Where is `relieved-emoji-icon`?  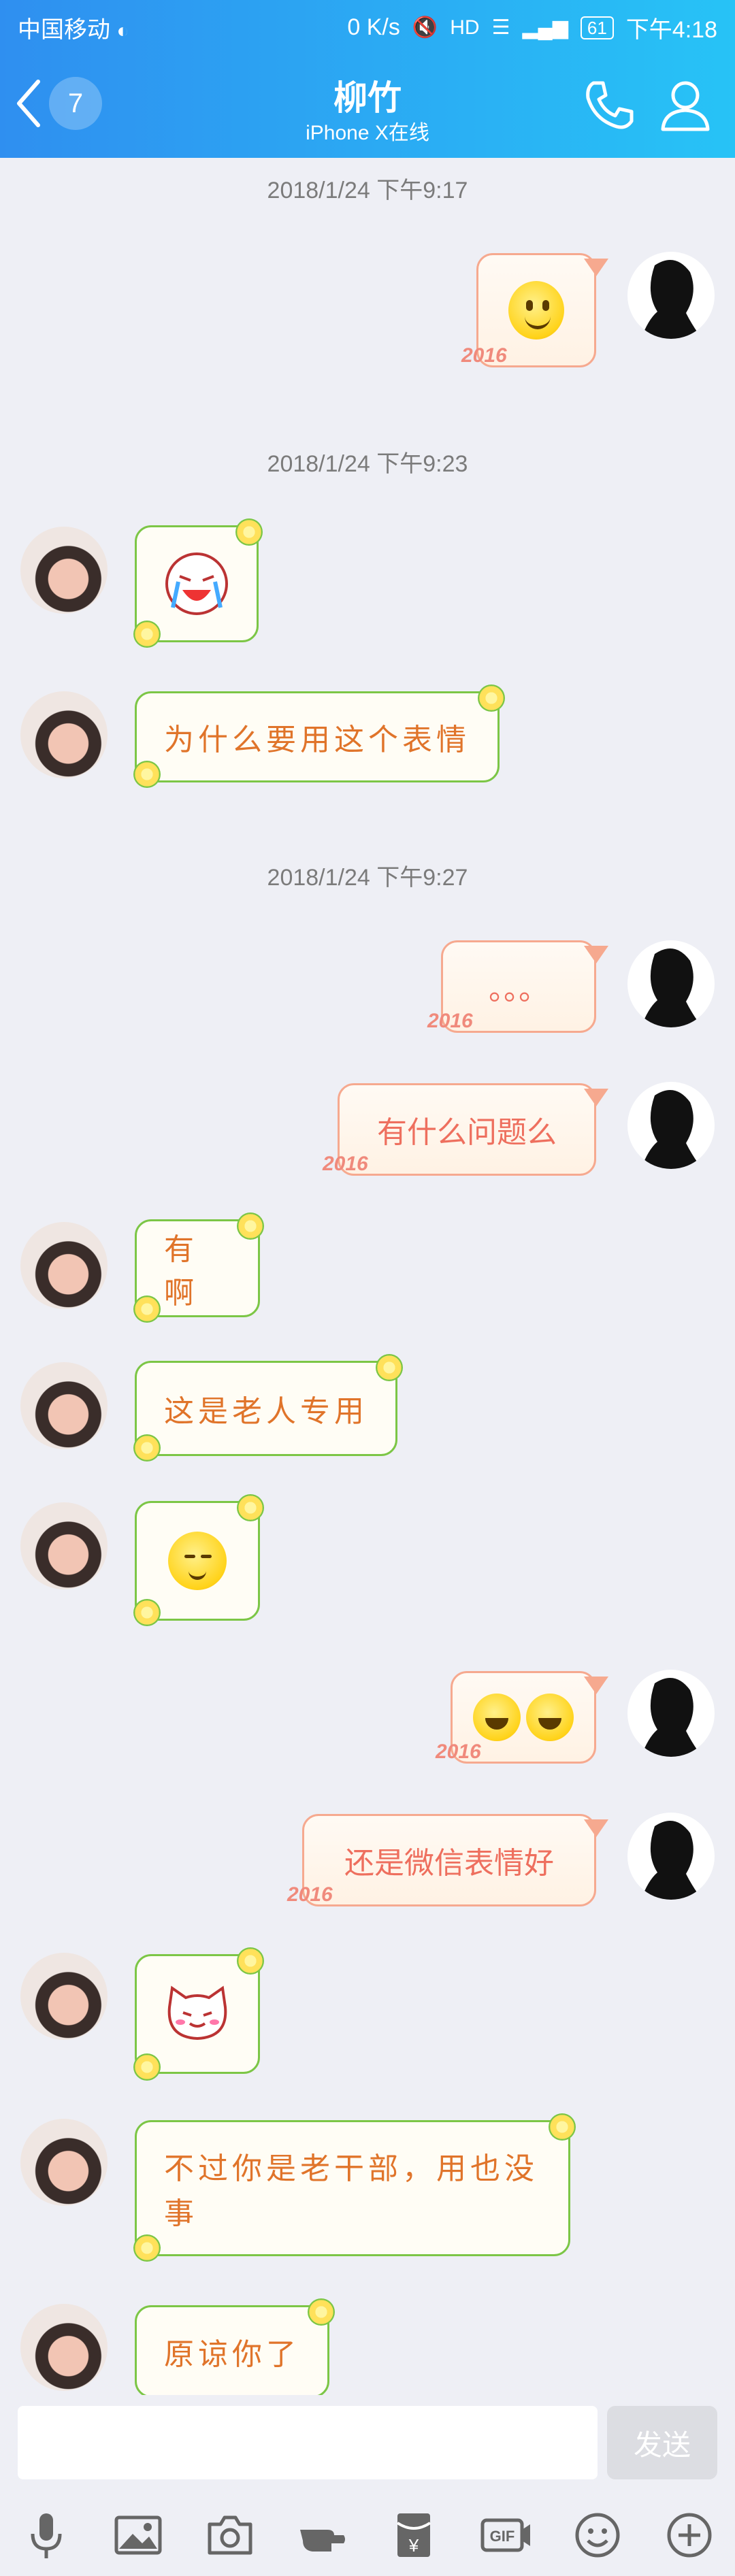
relieved-emoji-icon is located at coordinates (198, 1561).